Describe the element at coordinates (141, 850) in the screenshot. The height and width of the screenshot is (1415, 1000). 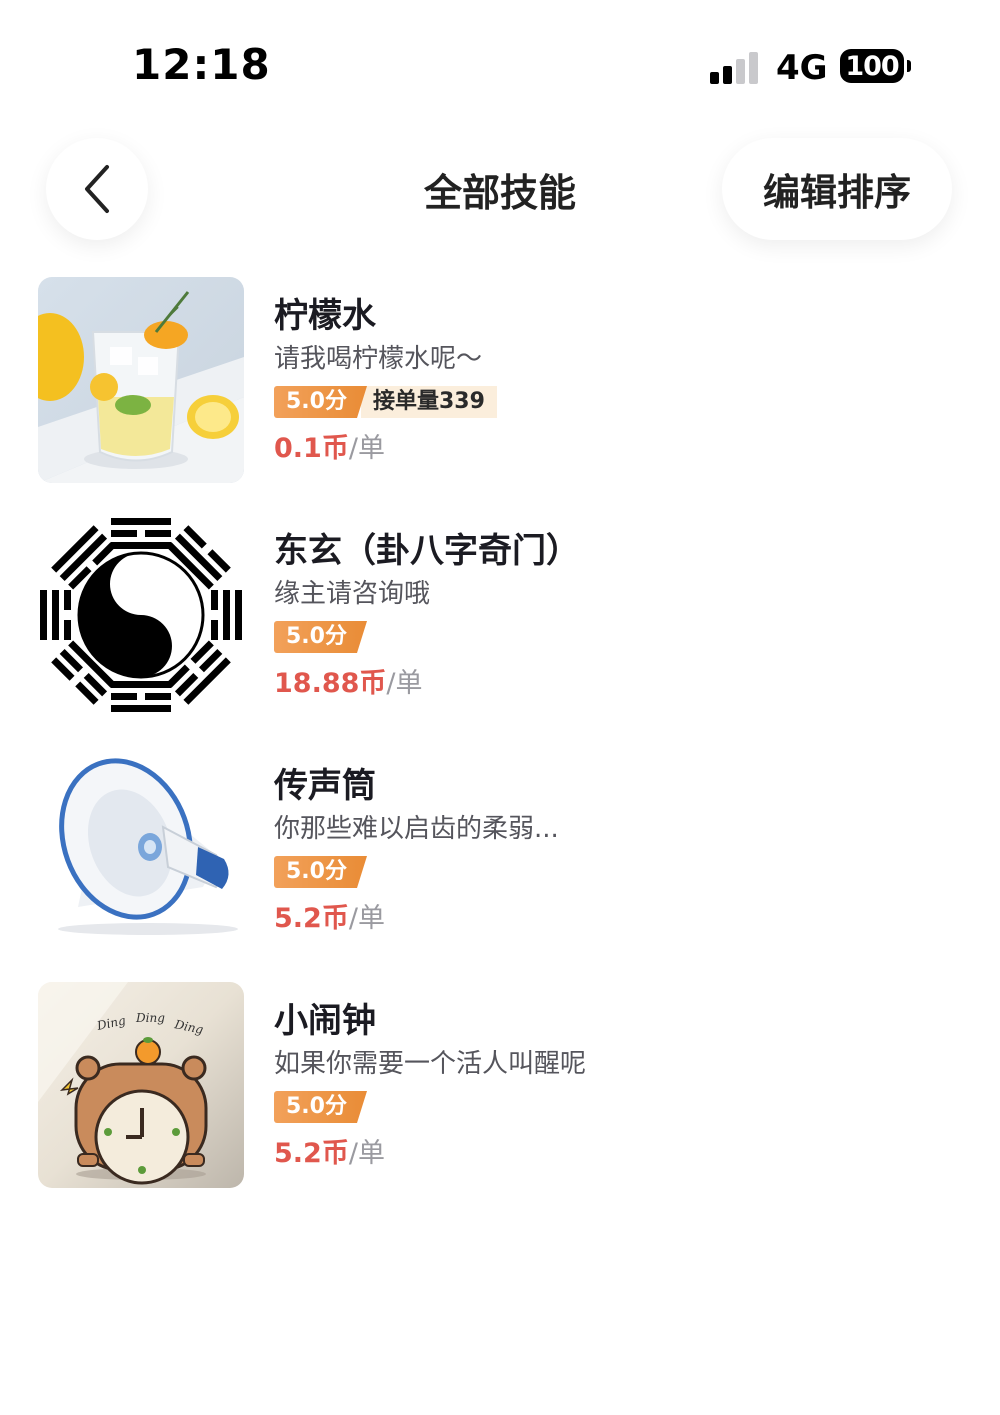
I see `megaphone-image` at that location.